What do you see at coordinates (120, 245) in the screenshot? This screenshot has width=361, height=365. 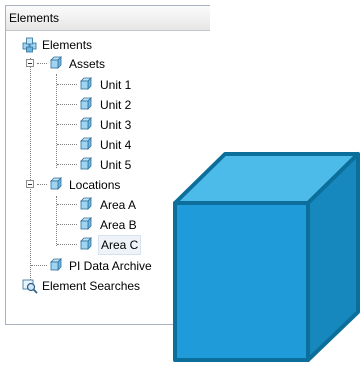 I see `tree-item-label: Area C` at bounding box center [120, 245].